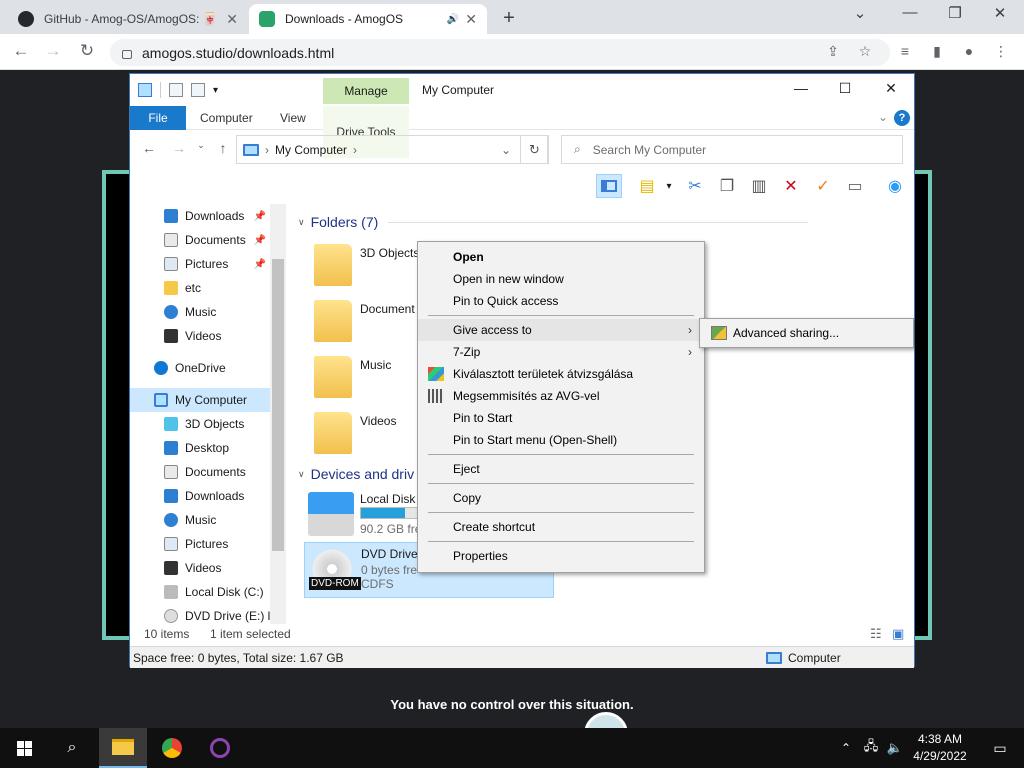 The height and width of the screenshot is (768, 1024). What do you see at coordinates (223, 148) in the screenshot?
I see `up-icon: ↑` at bounding box center [223, 148].